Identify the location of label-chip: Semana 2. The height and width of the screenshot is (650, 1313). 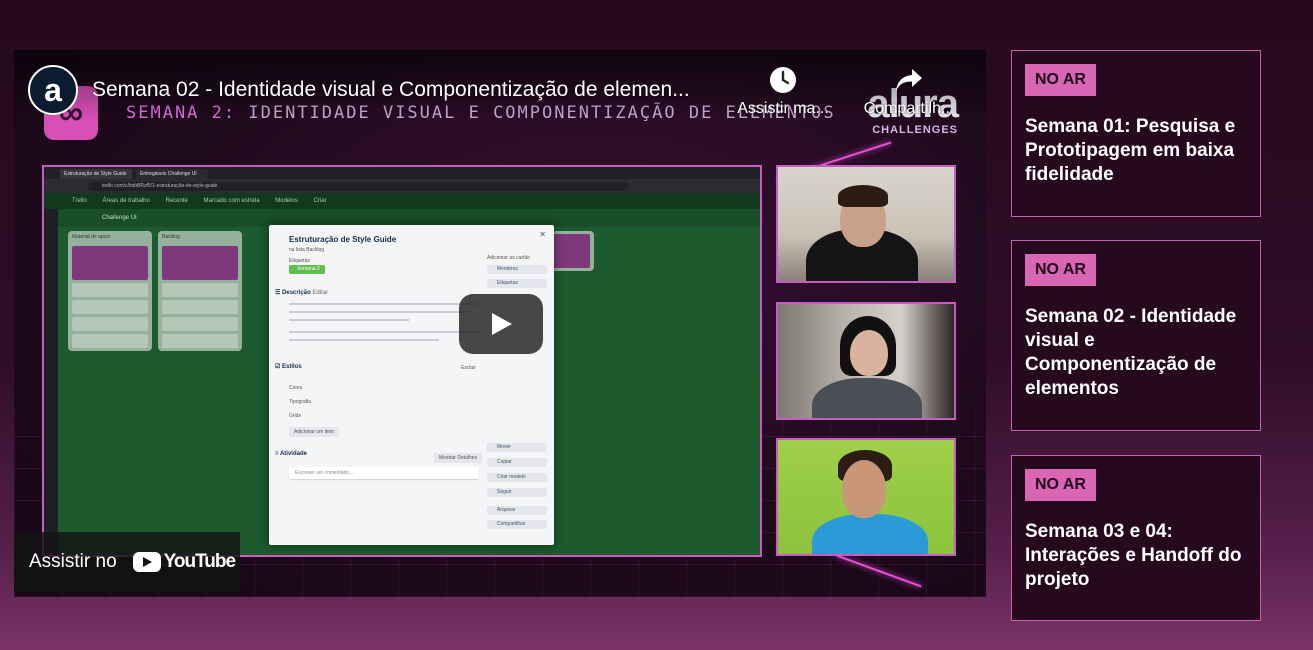
(307, 269).